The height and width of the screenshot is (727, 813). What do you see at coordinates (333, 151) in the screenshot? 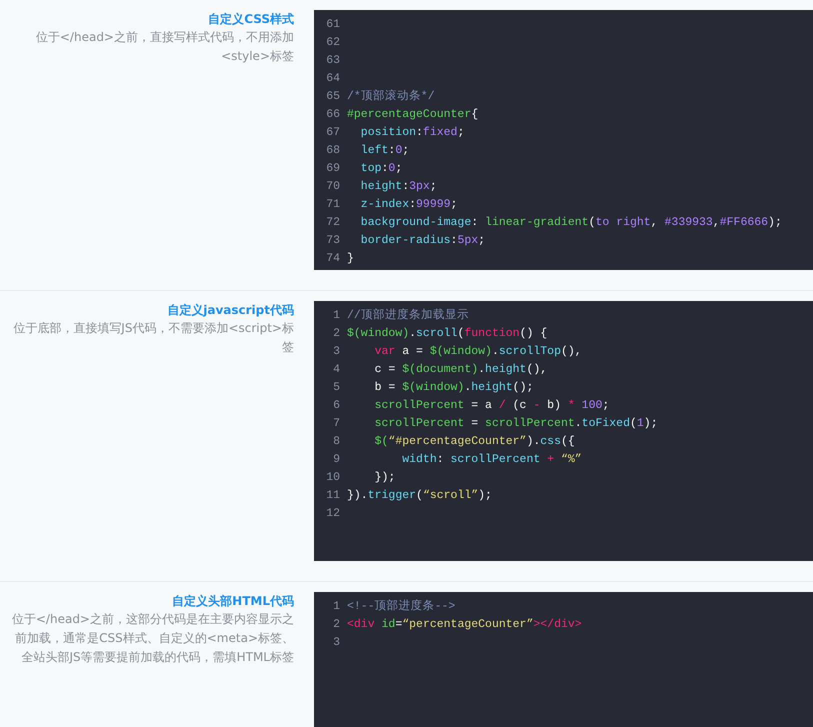
I see `line-number: 68` at bounding box center [333, 151].